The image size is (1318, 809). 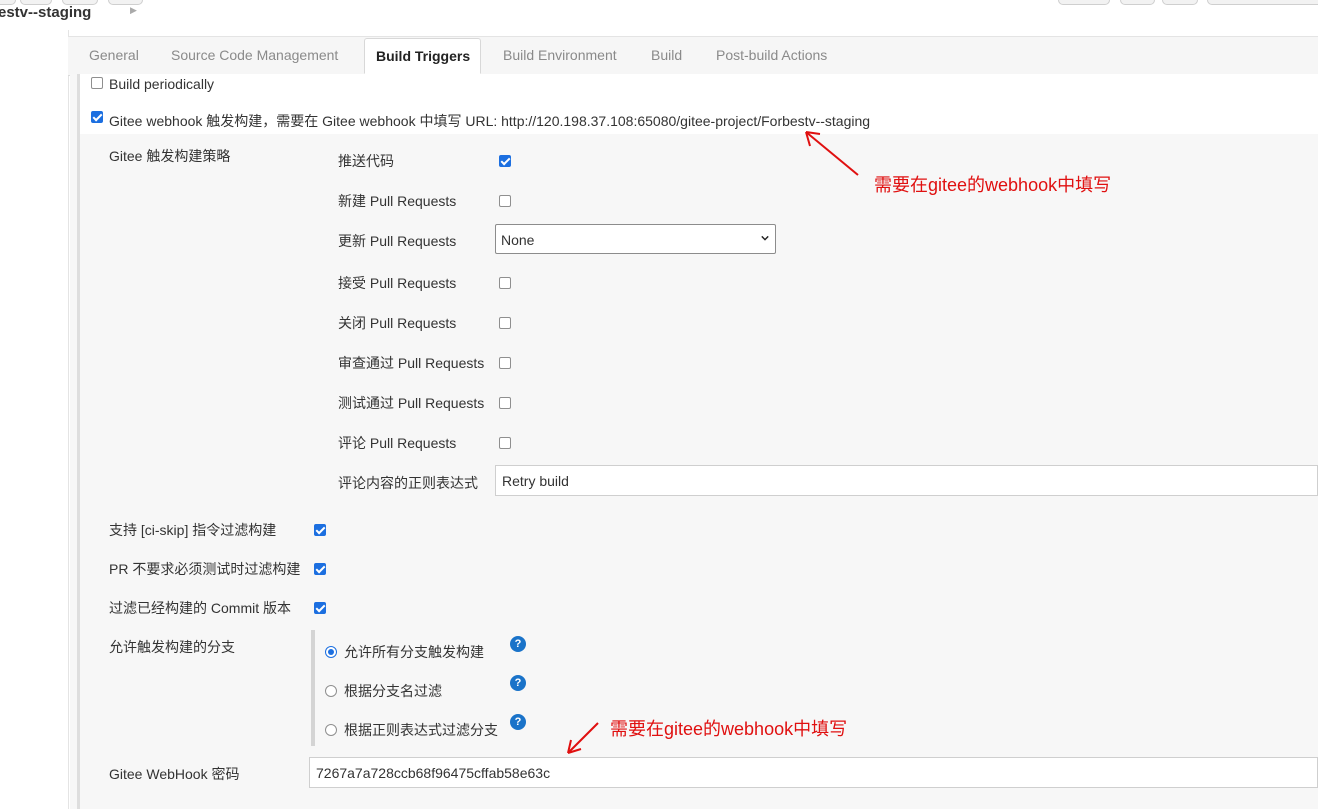 I want to click on comment-regex-input: Retry build, so click(x=906, y=480).